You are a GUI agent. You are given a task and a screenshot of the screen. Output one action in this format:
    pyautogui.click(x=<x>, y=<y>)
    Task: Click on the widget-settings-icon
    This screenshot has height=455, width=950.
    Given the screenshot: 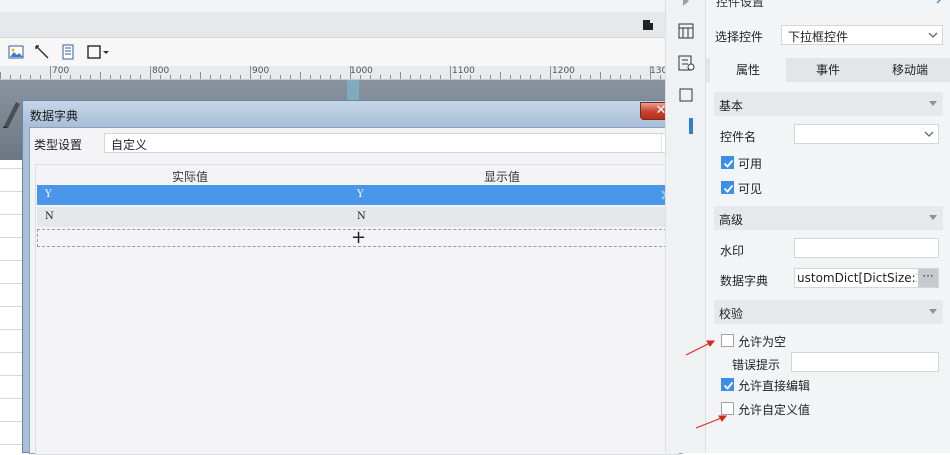 What is the action you would take?
    pyautogui.click(x=686, y=63)
    